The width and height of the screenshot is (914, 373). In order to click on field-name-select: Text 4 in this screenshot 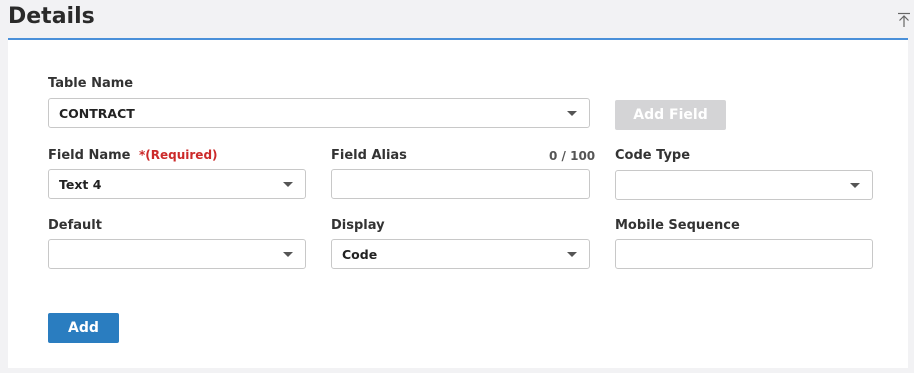, I will do `click(177, 184)`.